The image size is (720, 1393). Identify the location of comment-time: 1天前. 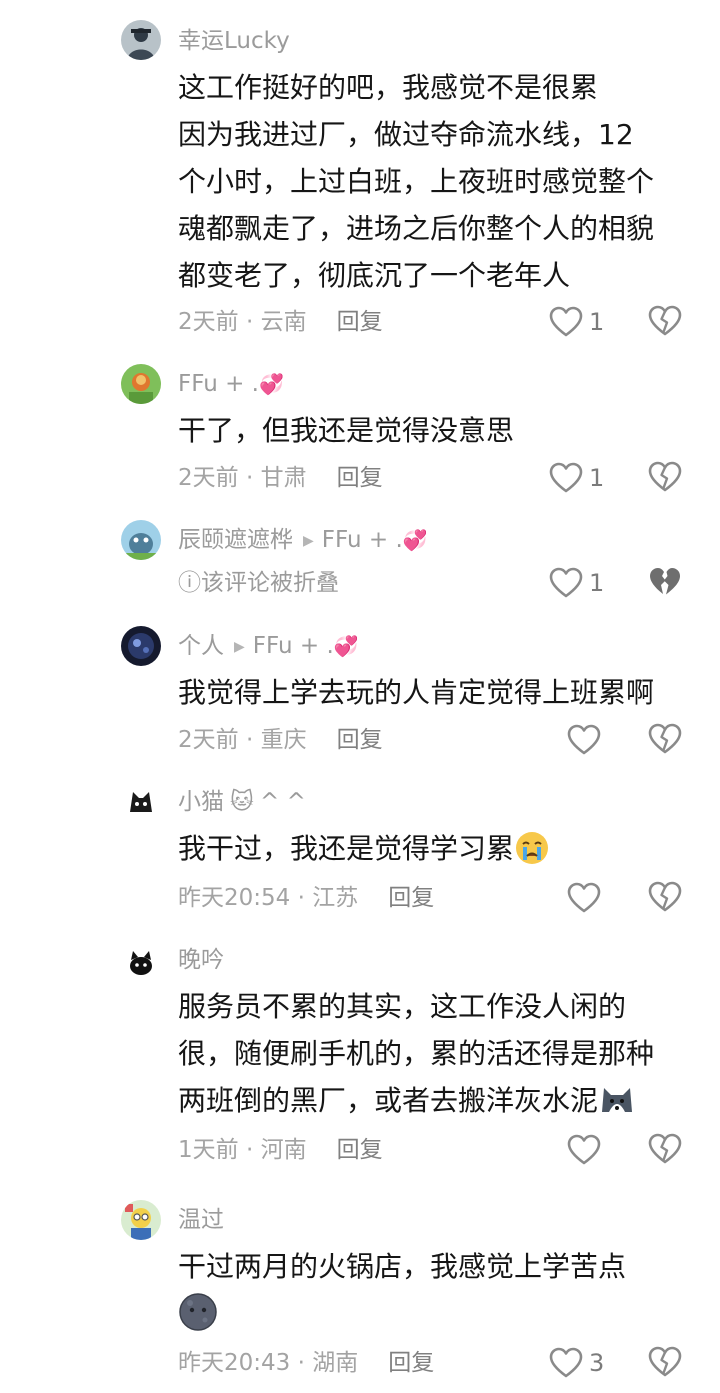
(208, 1150).